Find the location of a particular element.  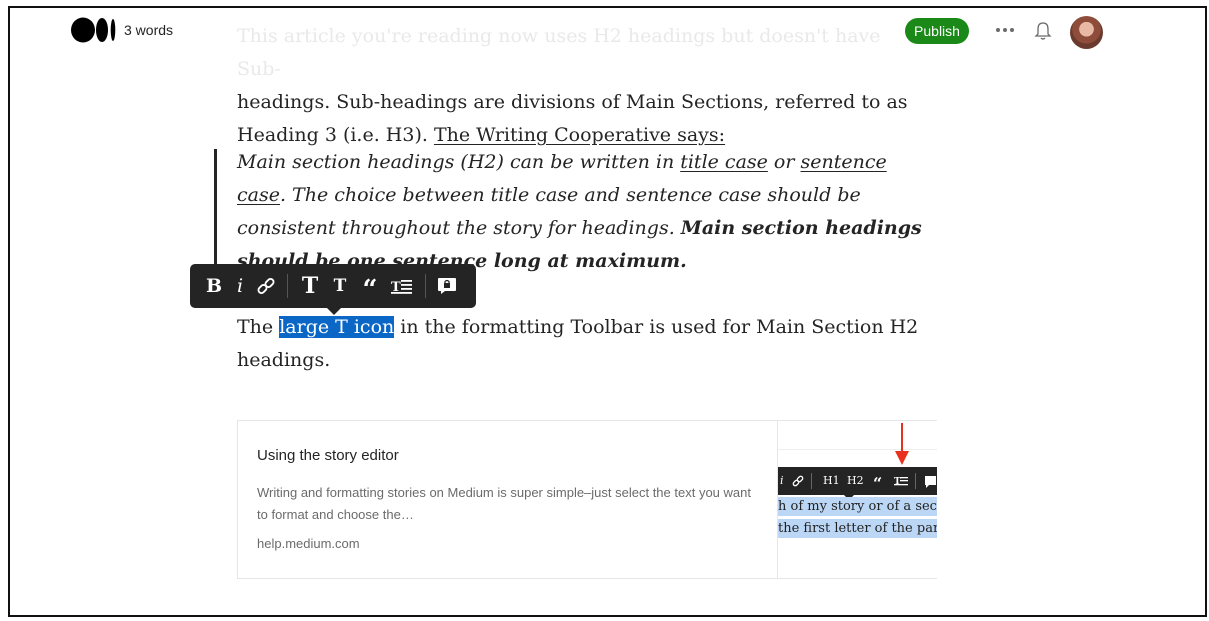

notifications-bell-icon is located at coordinates (1043, 31).